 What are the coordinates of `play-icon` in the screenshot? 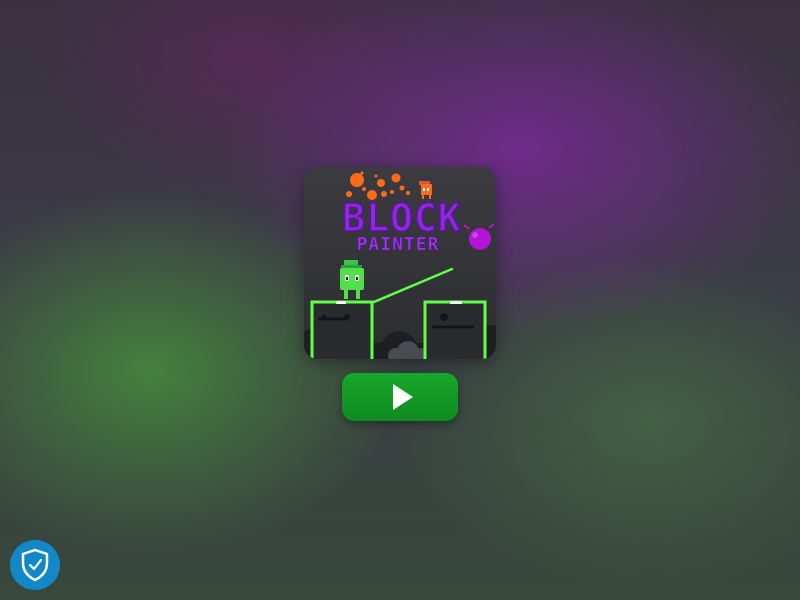 It's located at (403, 397).